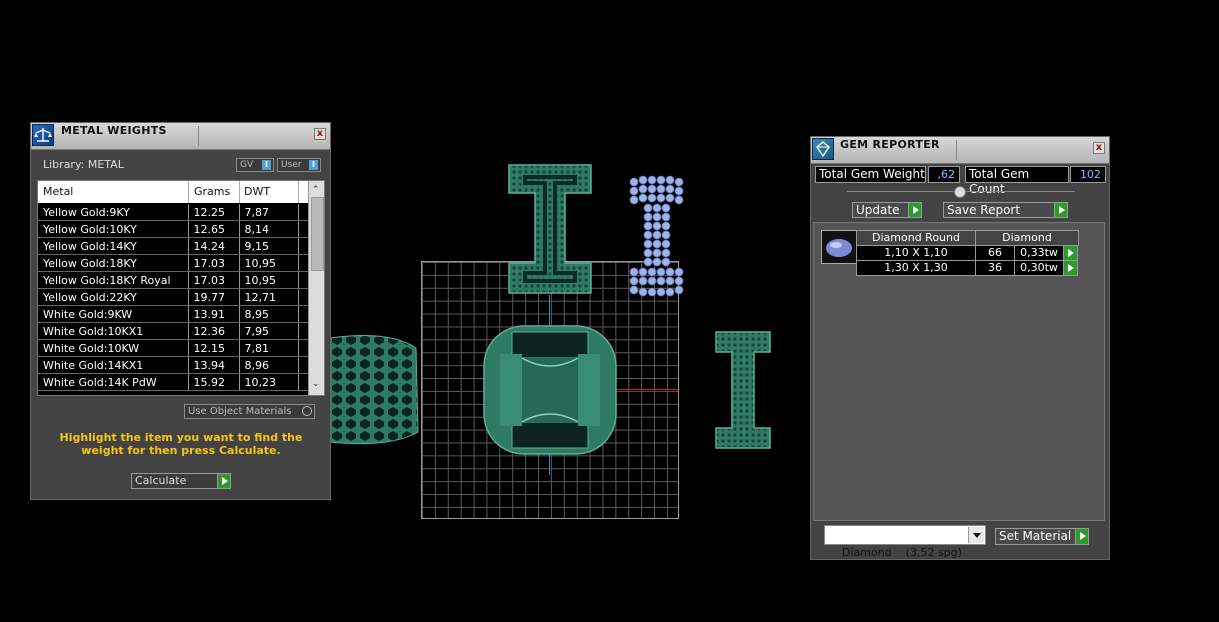 This screenshot has width=1219, height=622. I want to click on gem-cluster-model, so click(656, 236).